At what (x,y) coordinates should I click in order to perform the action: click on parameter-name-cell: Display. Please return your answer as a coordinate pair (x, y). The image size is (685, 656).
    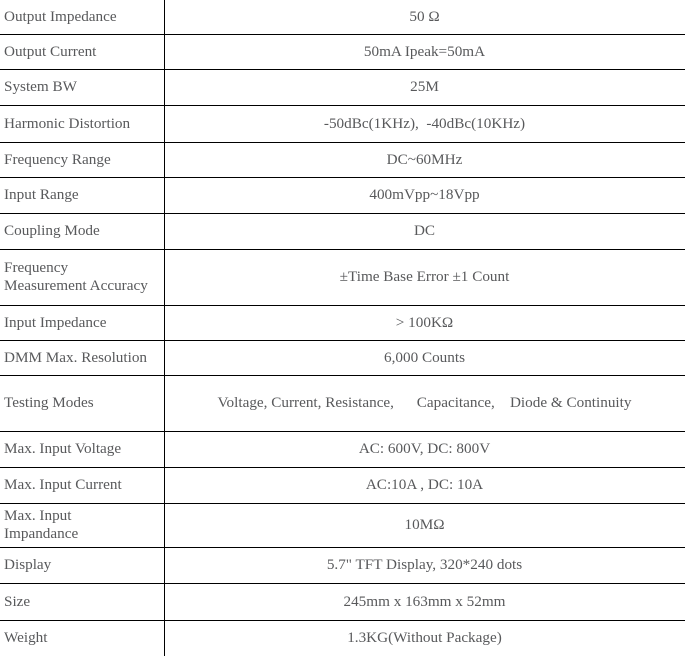
    Looking at the image, I should click on (82, 565).